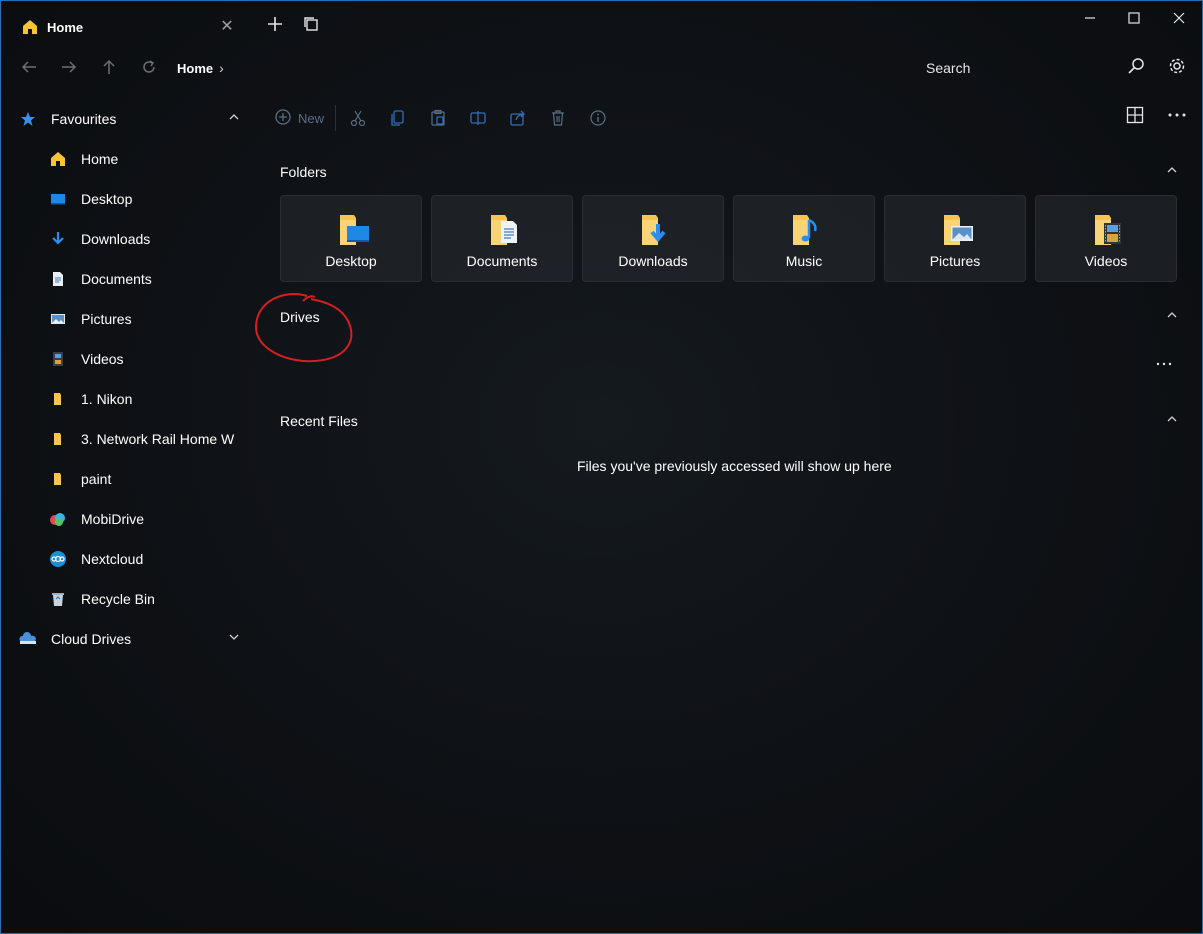 This screenshot has width=1203, height=934. I want to click on new-tab-icon, so click(275, 25).